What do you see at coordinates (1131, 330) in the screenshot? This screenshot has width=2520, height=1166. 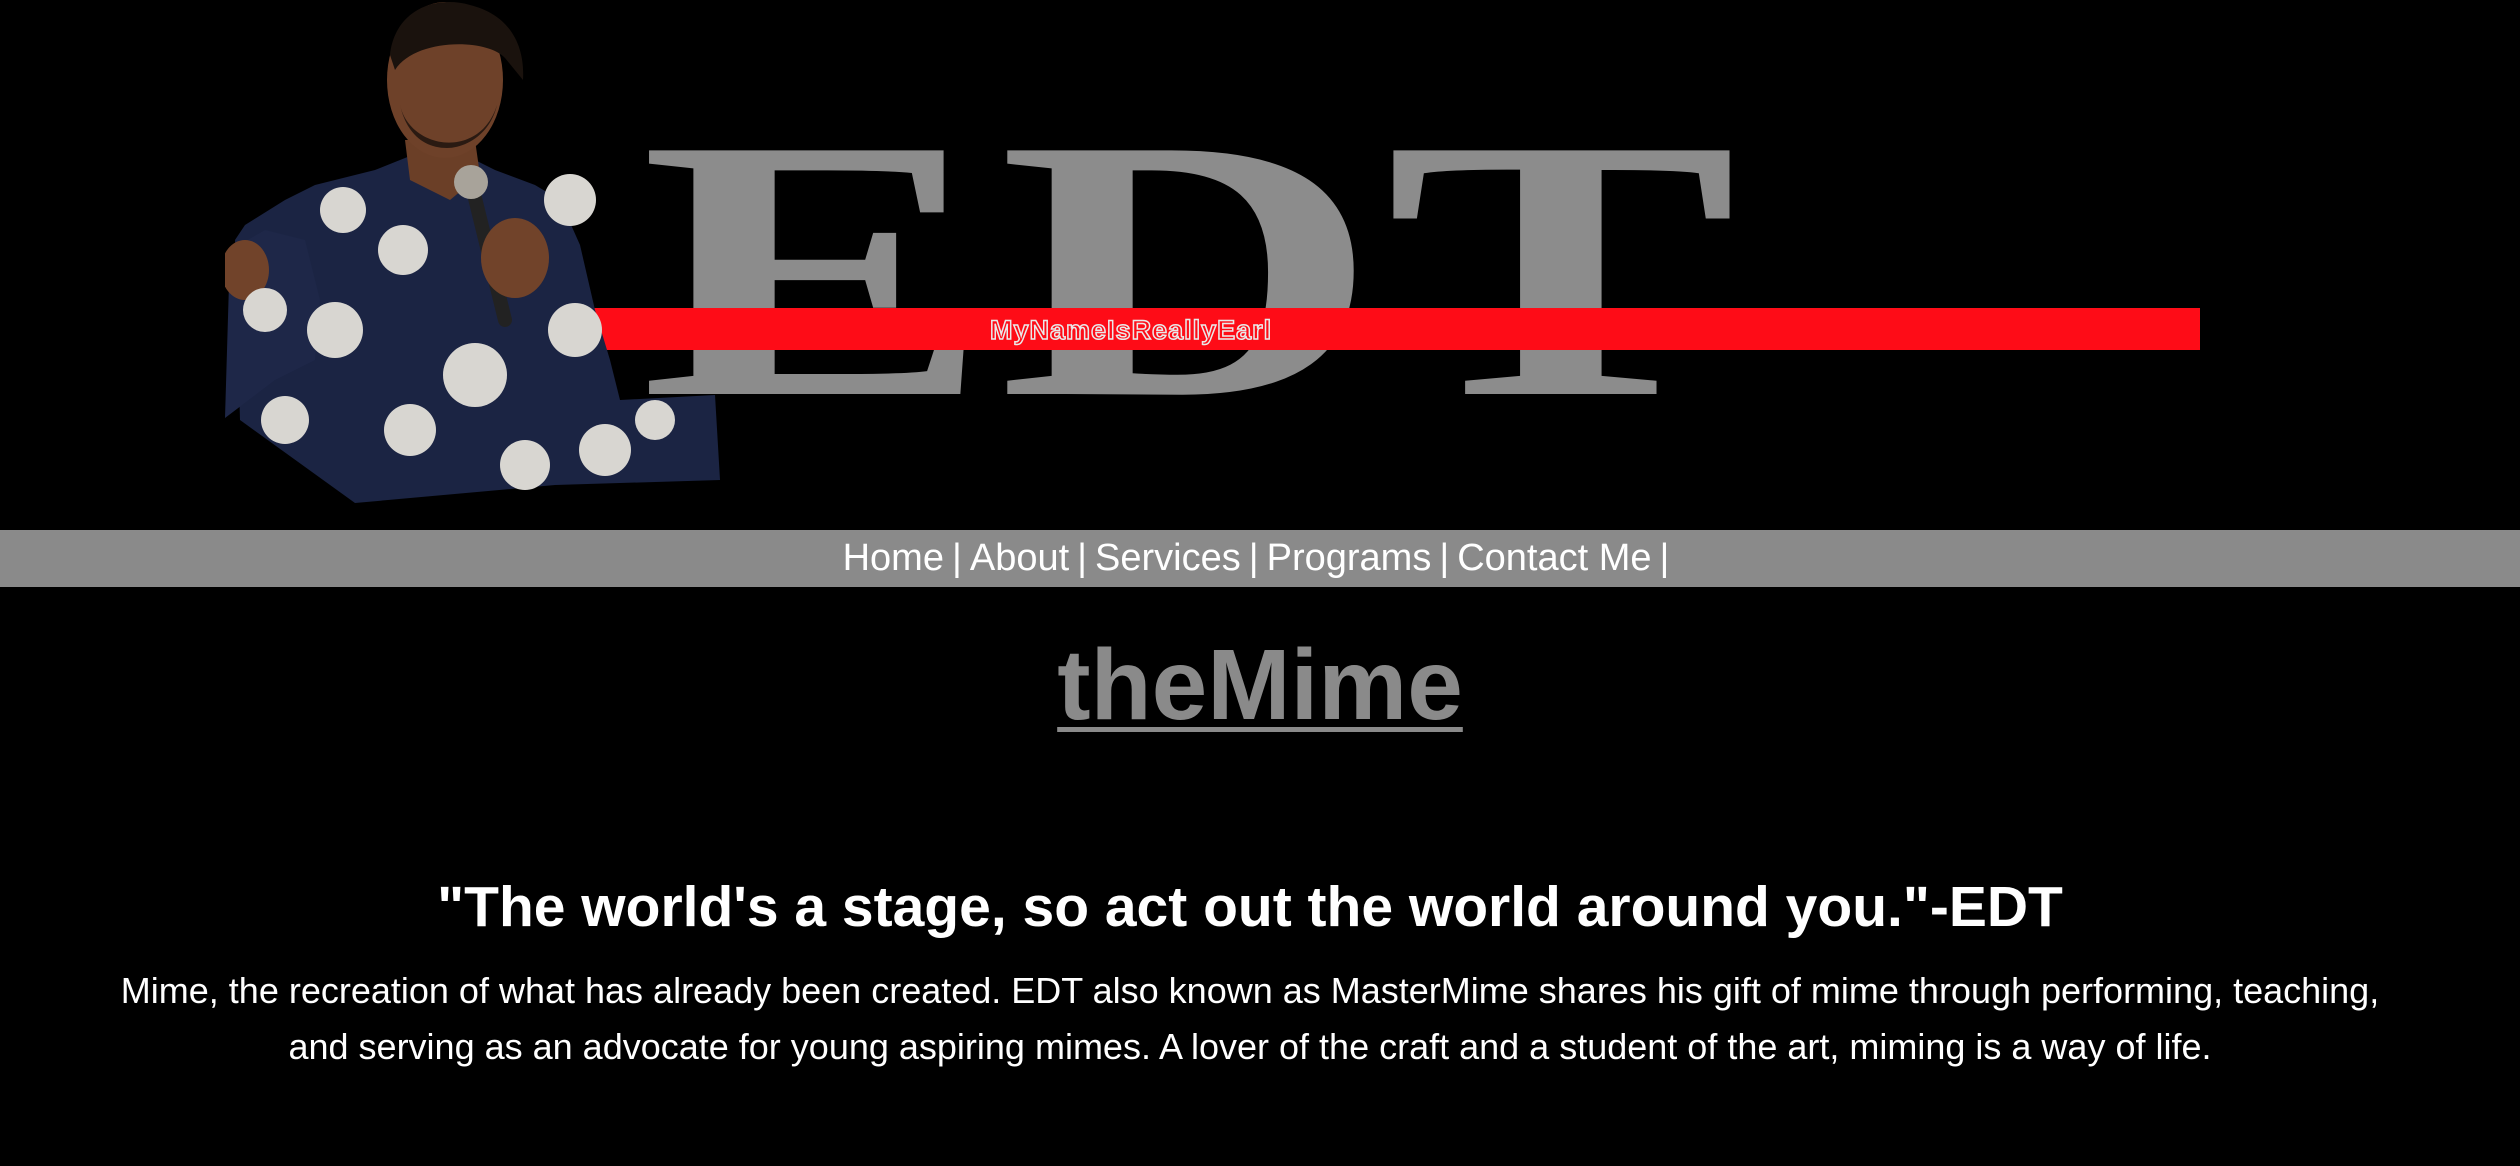 I see `logo-tagline: MyNameIsReallyEarl` at bounding box center [1131, 330].